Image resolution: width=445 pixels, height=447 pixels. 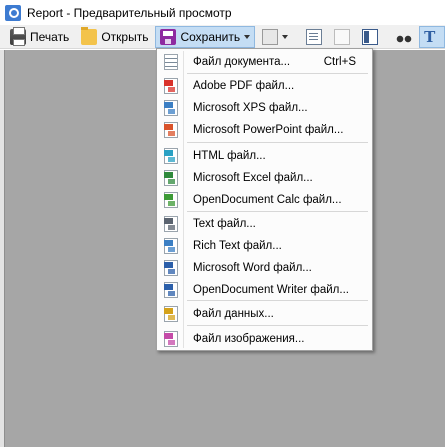 What do you see at coordinates (339, 62) in the screenshot?
I see `menu-item-shortcut: Ctrl+S` at bounding box center [339, 62].